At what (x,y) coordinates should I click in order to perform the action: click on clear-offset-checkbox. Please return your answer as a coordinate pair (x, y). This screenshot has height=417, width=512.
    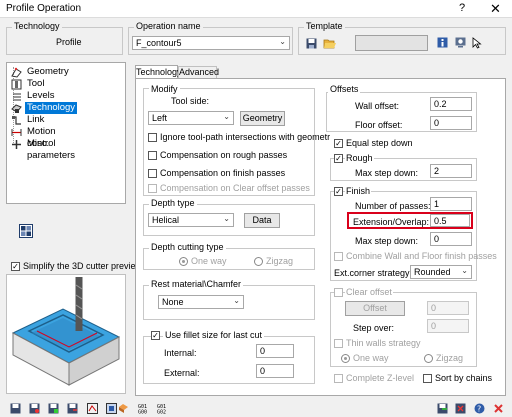
    Looking at the image, I should click on (338, 292).